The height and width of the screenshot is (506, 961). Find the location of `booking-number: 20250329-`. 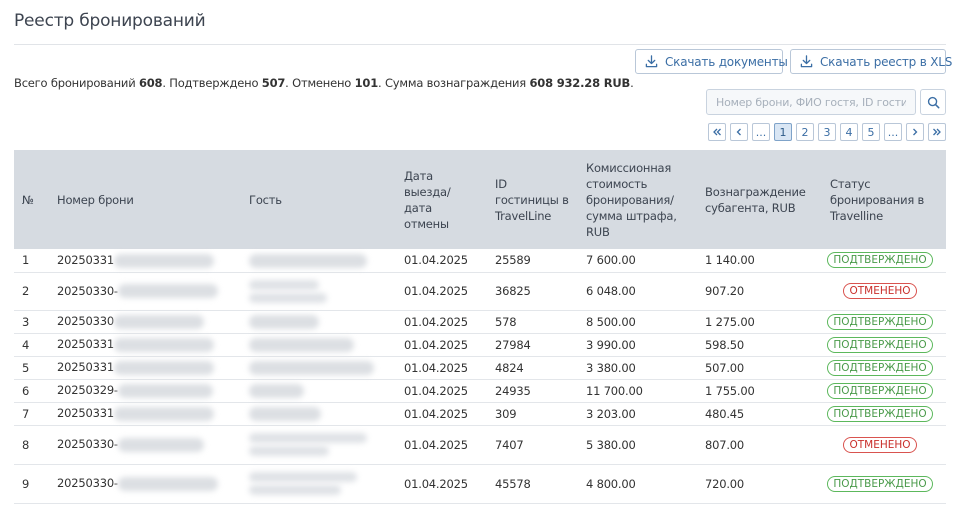

booking-number: 20250329- is located at coordinates (87, 390).